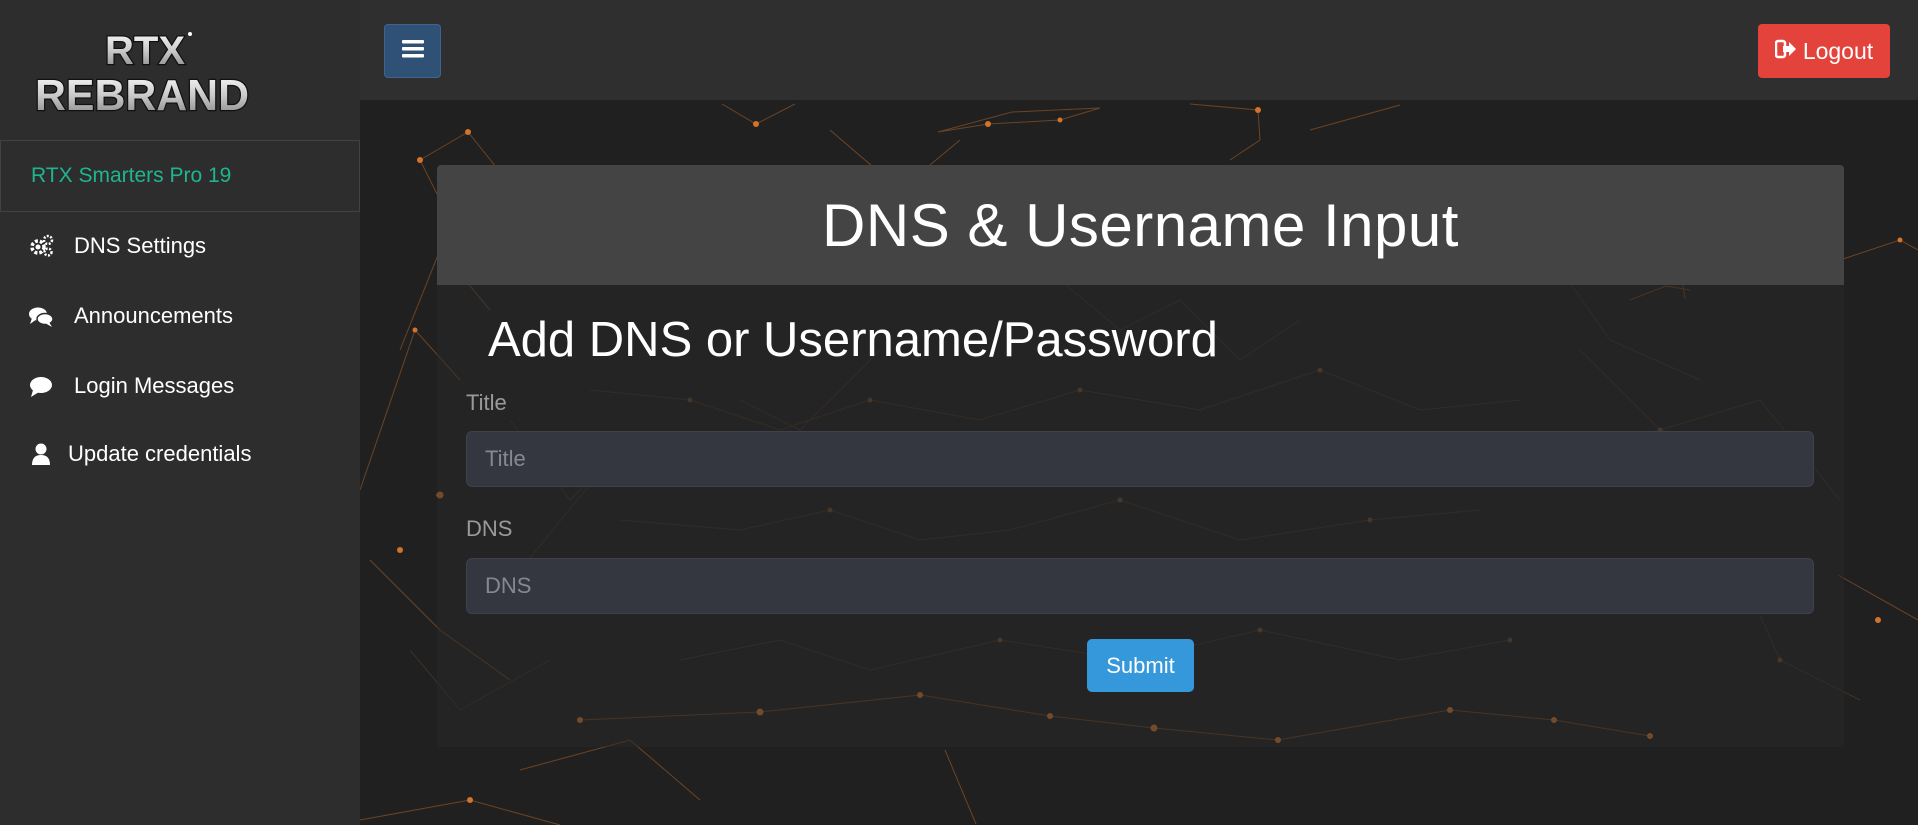  I want to click on comment-icon, so click(41, 386).